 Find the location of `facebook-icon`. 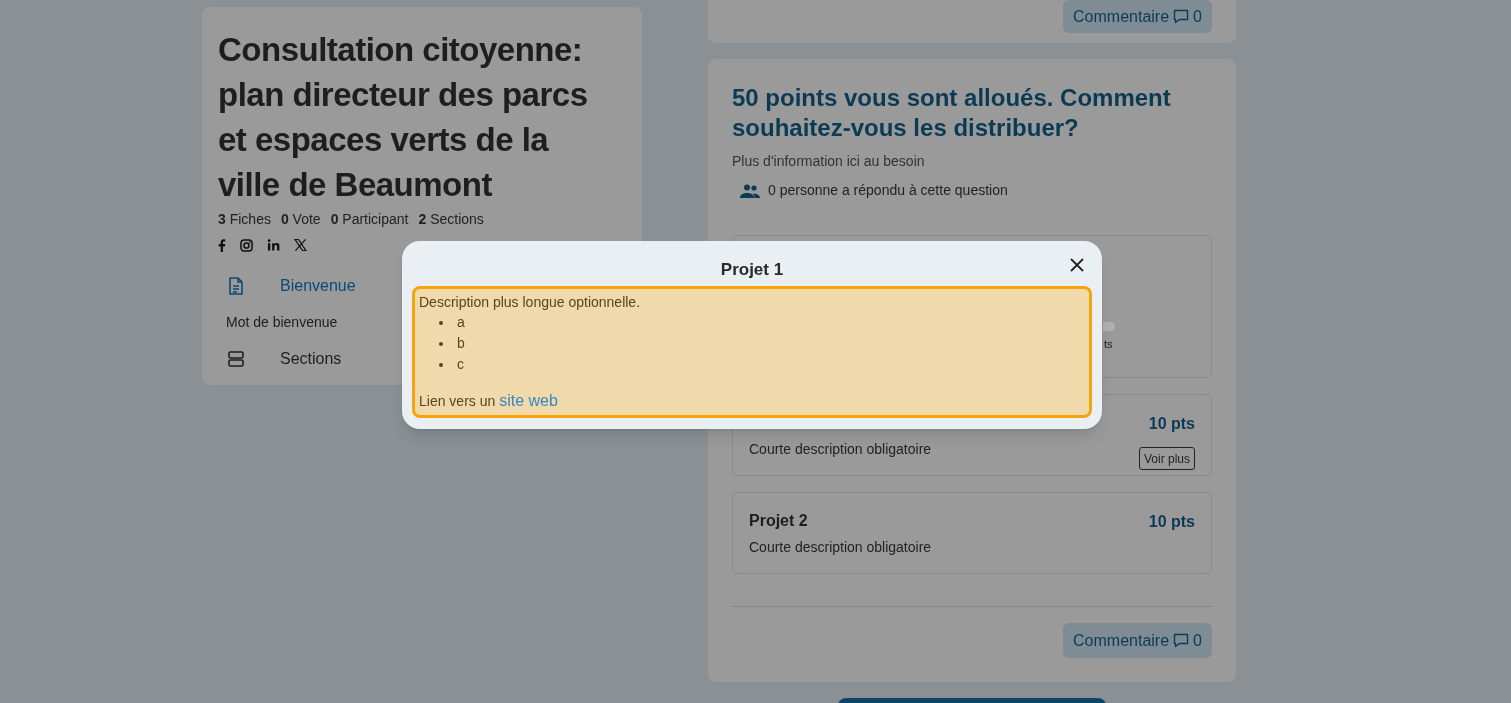

facebook-icon is located at coordinates (222, 245).